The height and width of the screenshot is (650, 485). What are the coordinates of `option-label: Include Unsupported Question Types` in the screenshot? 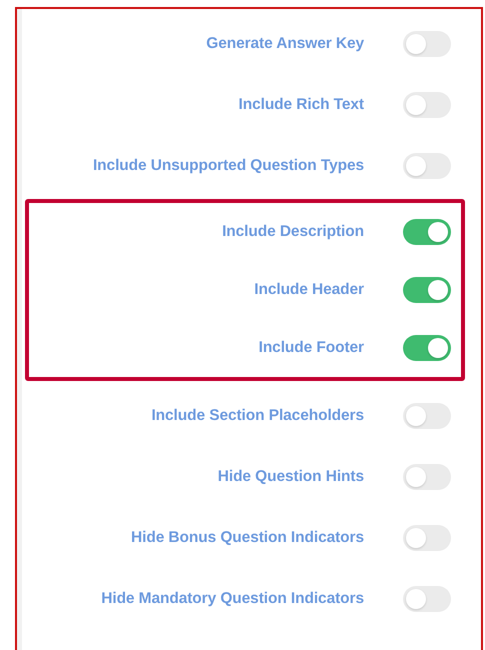 It's located at (228, 165).